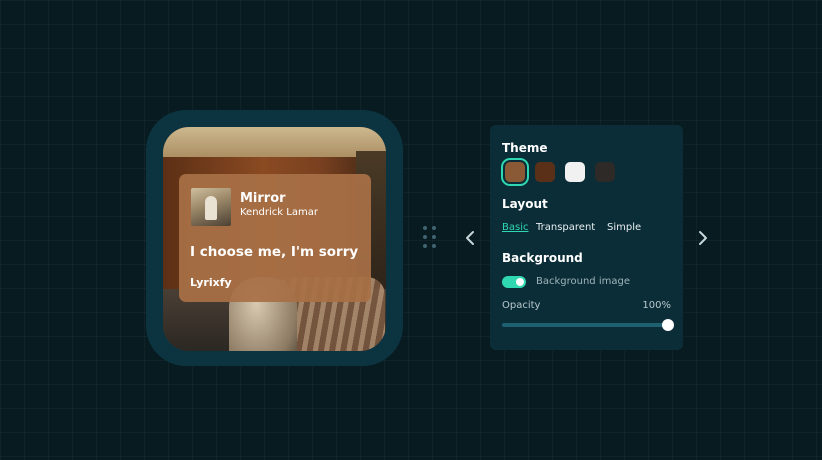 This screenshot has width=822, height=460. Describe the element at coordinates (565, 227) in the screenshot. I see `layout-option-transparent: Transparent` at that location.